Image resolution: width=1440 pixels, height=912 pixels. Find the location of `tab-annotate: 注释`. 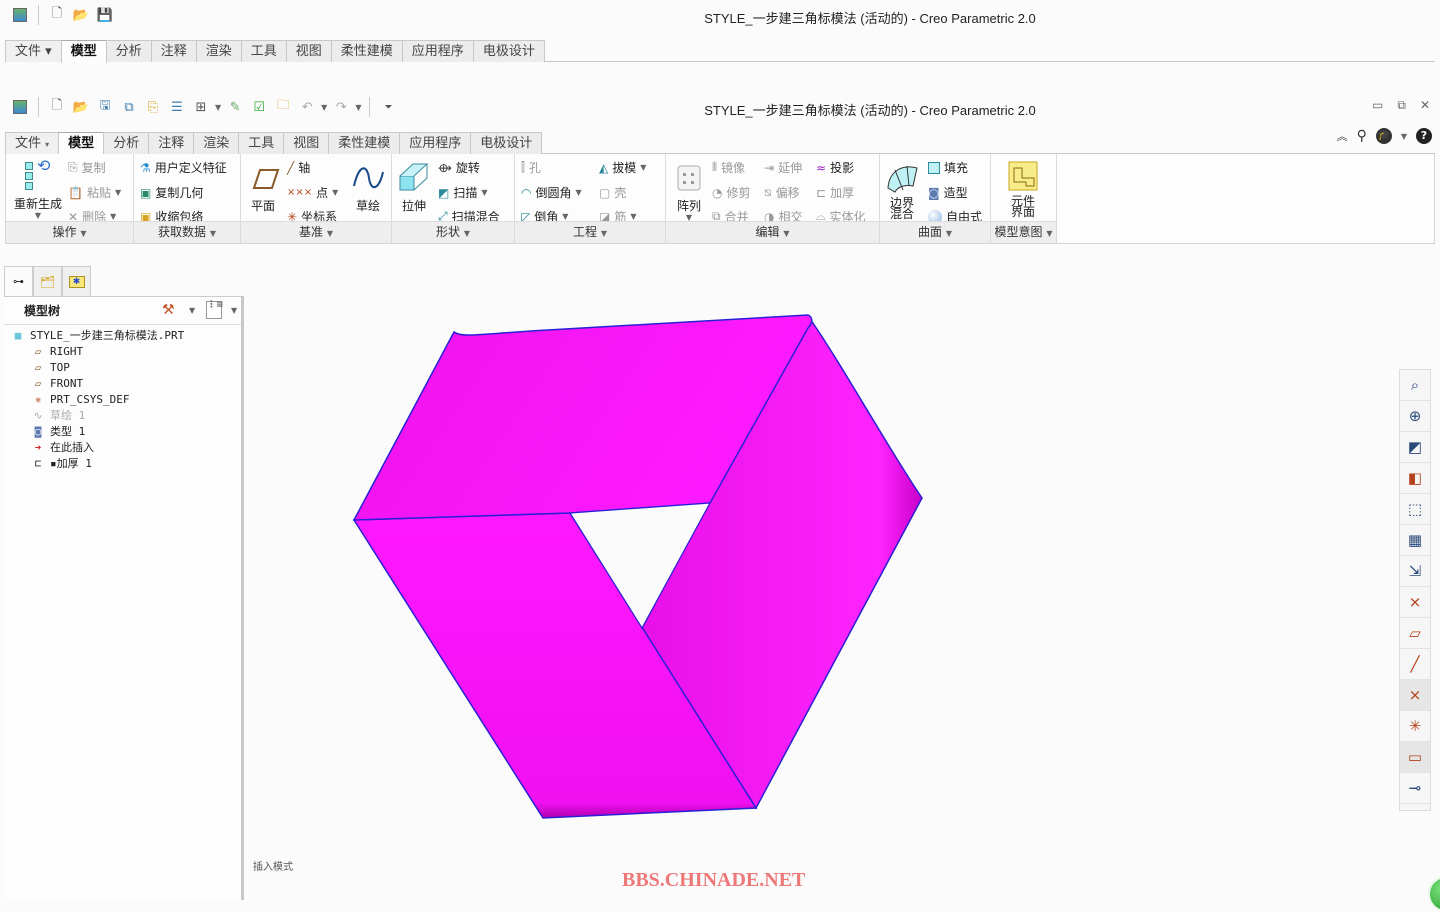

tab-annotate: 注释 is located at coordinates (171, 143).